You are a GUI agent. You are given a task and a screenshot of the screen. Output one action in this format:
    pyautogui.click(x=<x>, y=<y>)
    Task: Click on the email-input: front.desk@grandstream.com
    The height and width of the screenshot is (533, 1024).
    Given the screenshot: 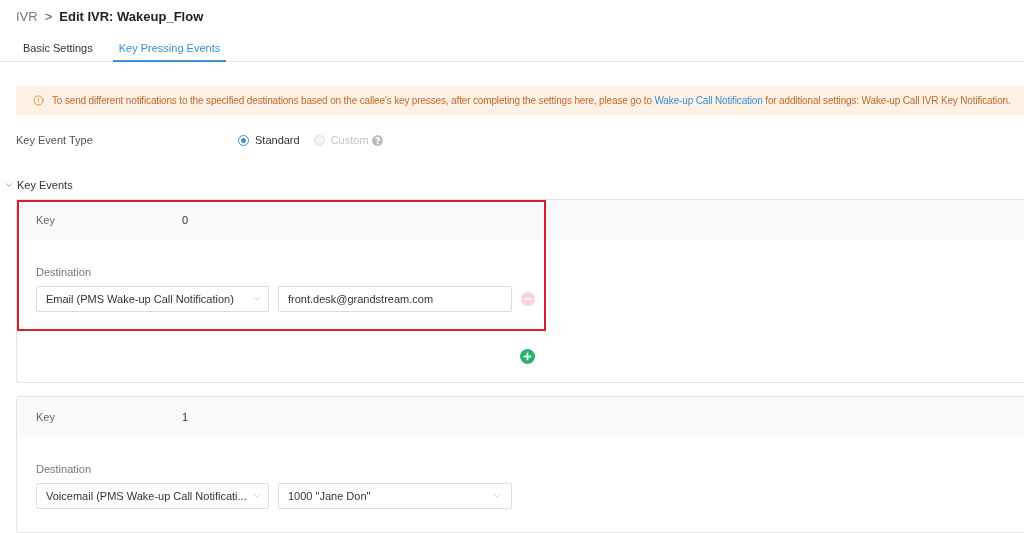 What is the action you would take?
    pyautogui.click(x=395, y=299)
    